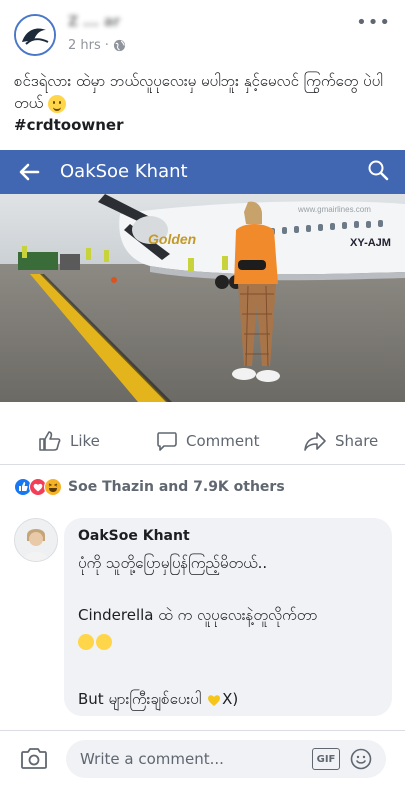 Image resolution: width=405 pixels, height=786 pixels. What do you see at coordinates (84, 45) in the screenshot?
I see `post-time: 2 hrs` at bounding box center [84, 45].